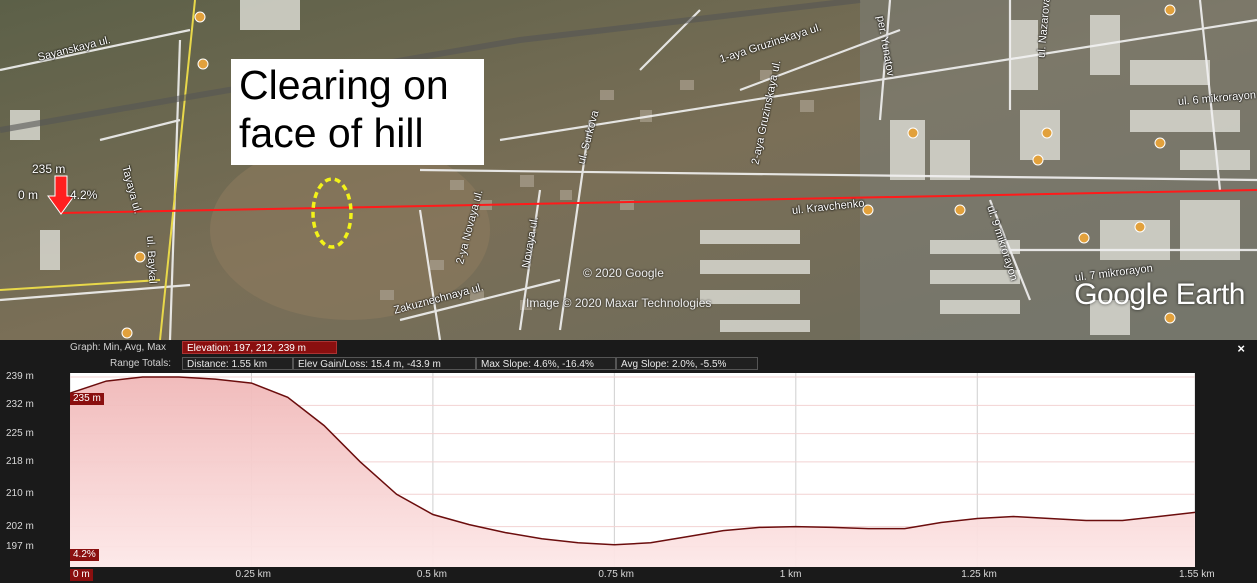 The width and height of the screenshot is (1257, 583). What do you see at coordinates (253, 574) in the screenshot?
I see `x-tick-label: 0.25 km` at bounding box center [253, 574].